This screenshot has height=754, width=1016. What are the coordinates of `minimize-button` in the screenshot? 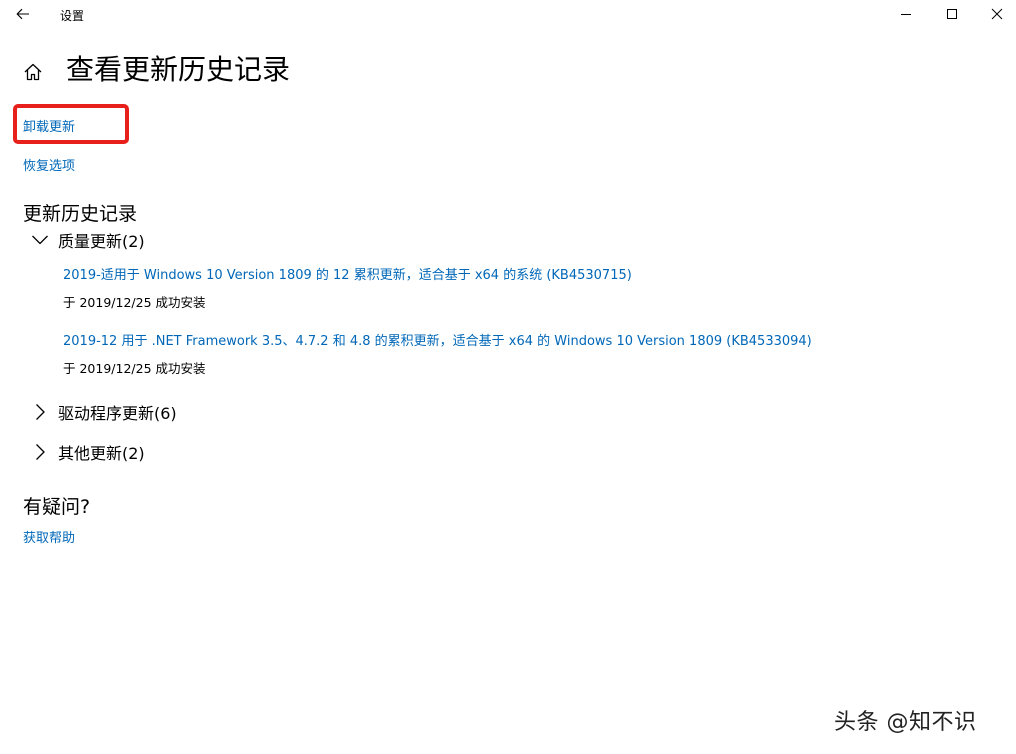 It's located at (906, 14).